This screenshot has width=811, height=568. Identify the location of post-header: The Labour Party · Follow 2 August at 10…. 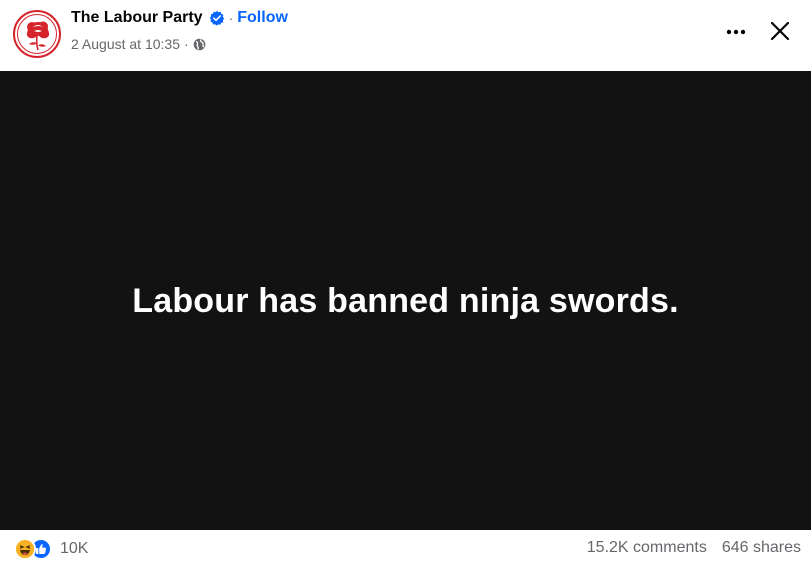
(405, 35).